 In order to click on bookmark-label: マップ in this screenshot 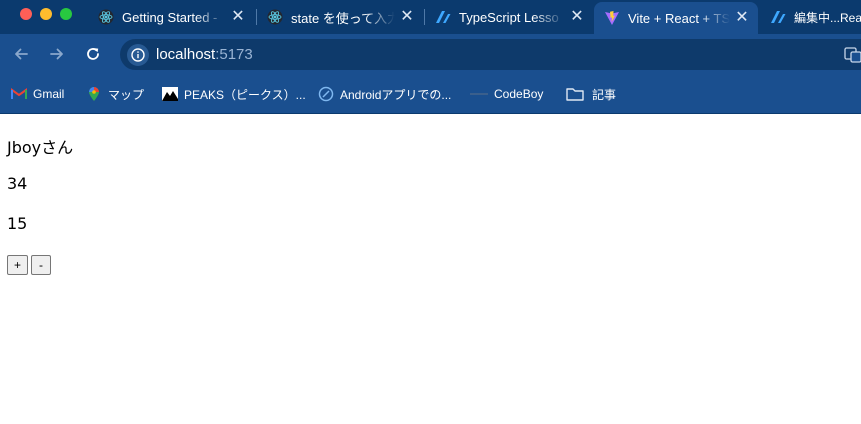, I will do `click(126, 94)`.